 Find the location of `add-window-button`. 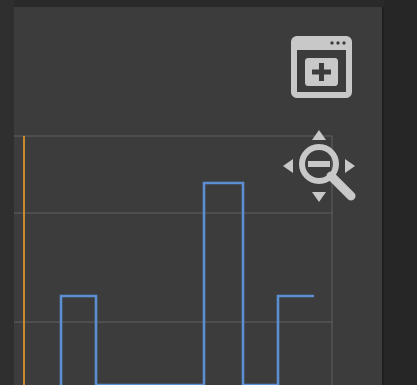

add-window-button is located at coordinates (321, 67).